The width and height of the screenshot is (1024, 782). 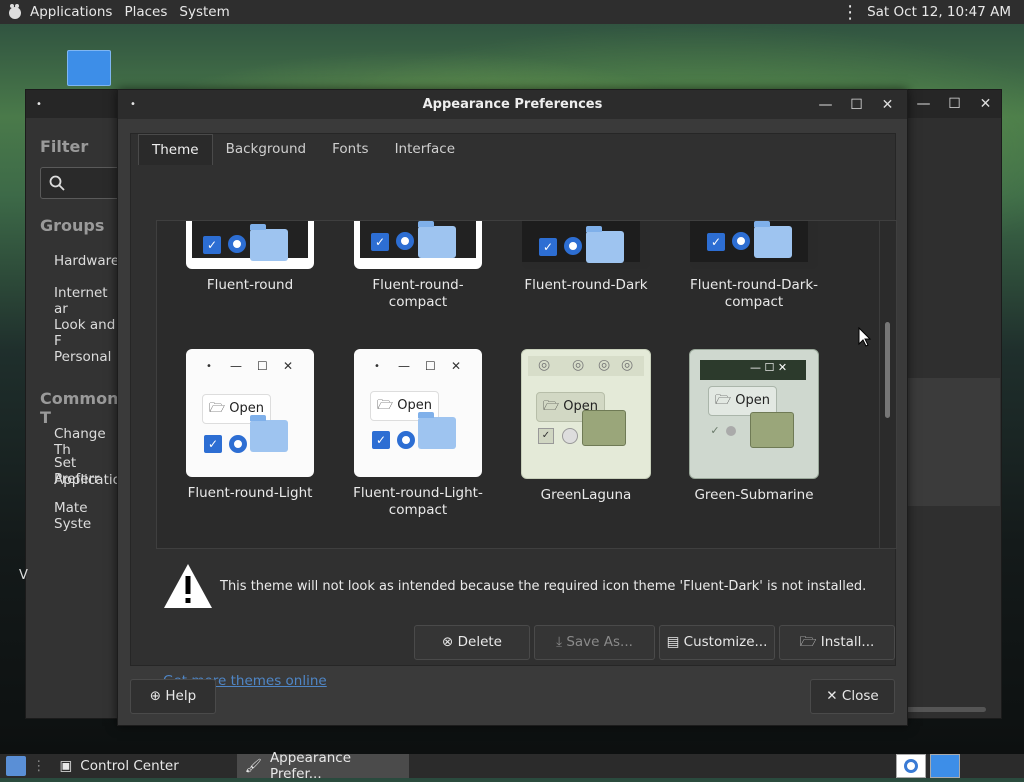 I want to click on desktop-folder-icon, so click(x=89, y=68).